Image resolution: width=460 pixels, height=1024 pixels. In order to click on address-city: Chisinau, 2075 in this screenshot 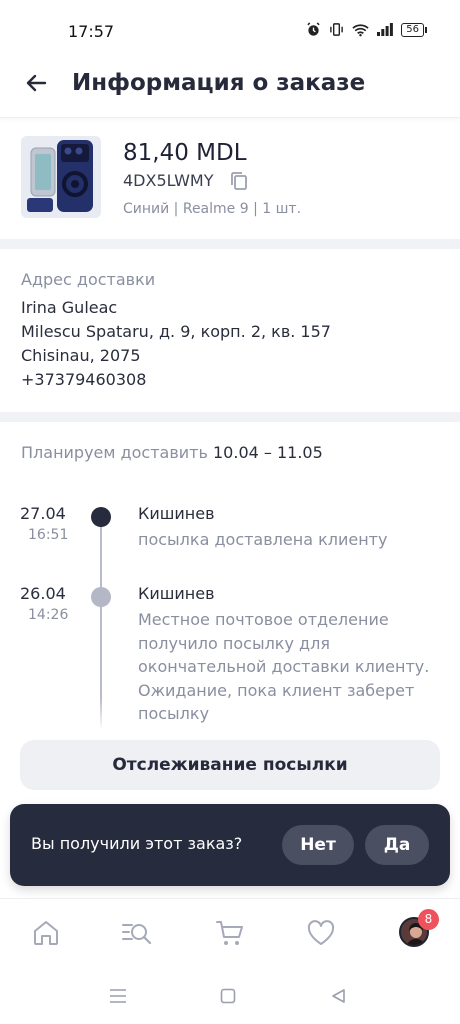, I will do `click(81, 355)`.